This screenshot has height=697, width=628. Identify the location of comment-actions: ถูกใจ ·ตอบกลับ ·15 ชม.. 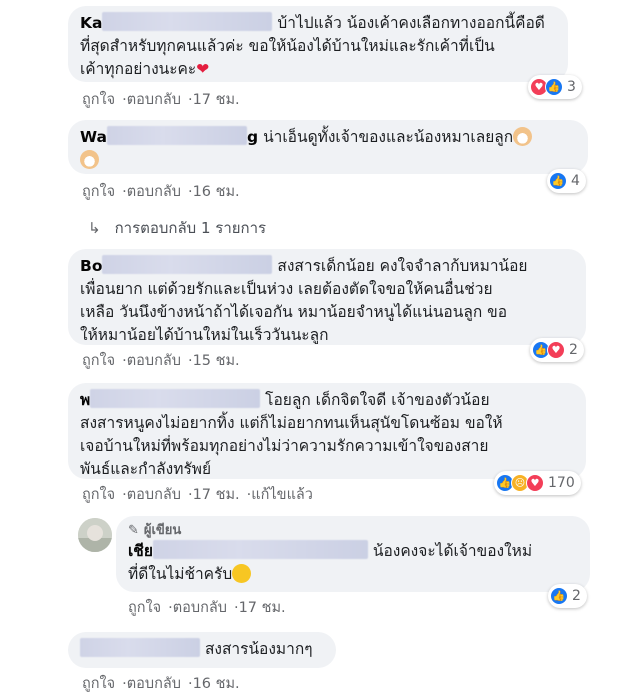
(161, 361).